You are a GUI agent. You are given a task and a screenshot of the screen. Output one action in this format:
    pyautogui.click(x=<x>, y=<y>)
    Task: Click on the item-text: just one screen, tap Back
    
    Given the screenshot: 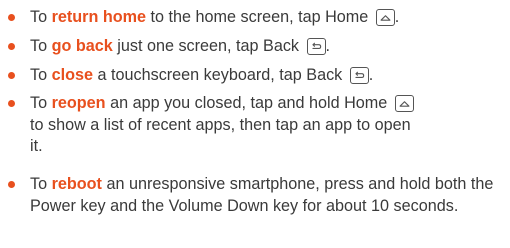 What is the action you would take?
    pyautogui.click(x=206, y=46)
    